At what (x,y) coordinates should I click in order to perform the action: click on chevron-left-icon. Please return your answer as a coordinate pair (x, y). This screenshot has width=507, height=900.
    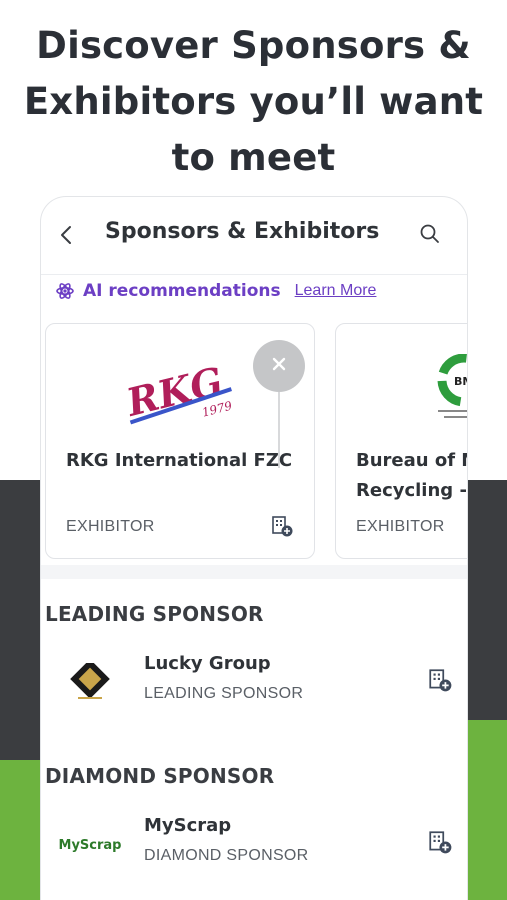
    Looking at the image, I should click on (67, 235).